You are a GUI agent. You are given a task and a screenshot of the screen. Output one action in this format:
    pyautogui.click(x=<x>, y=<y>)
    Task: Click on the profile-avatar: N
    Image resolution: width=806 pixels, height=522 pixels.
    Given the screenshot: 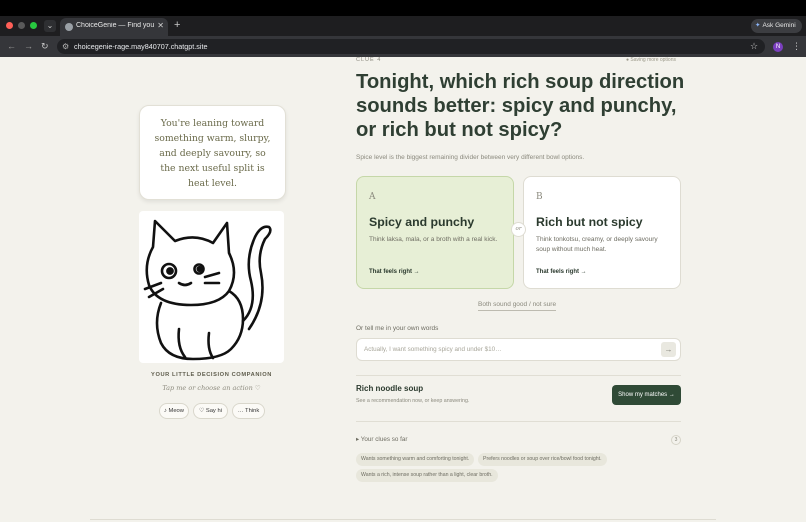 What is the action you would take?
    pyautogui.click(x=778, y=47)
    